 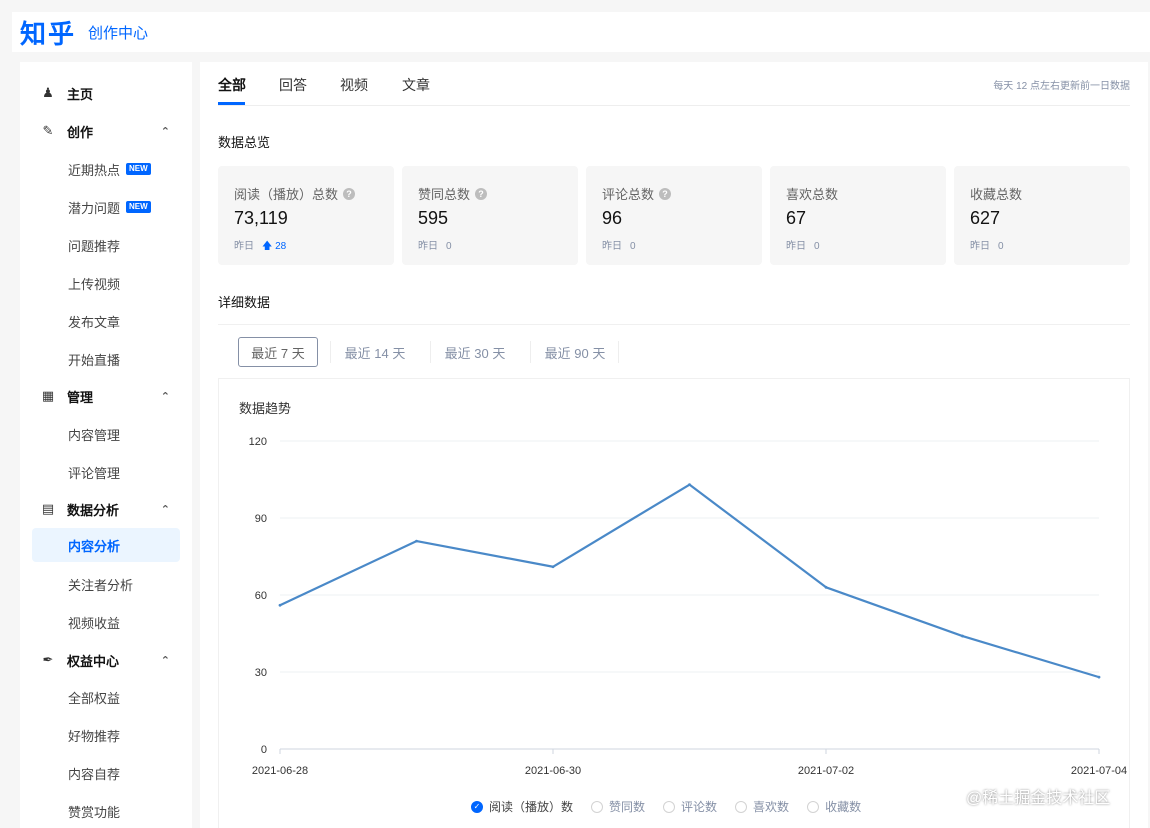 What do you see at coordinates (80, 397) in the screenshot?
I see `sidebar-group-label: 管理` at bounding box center [80, 397].